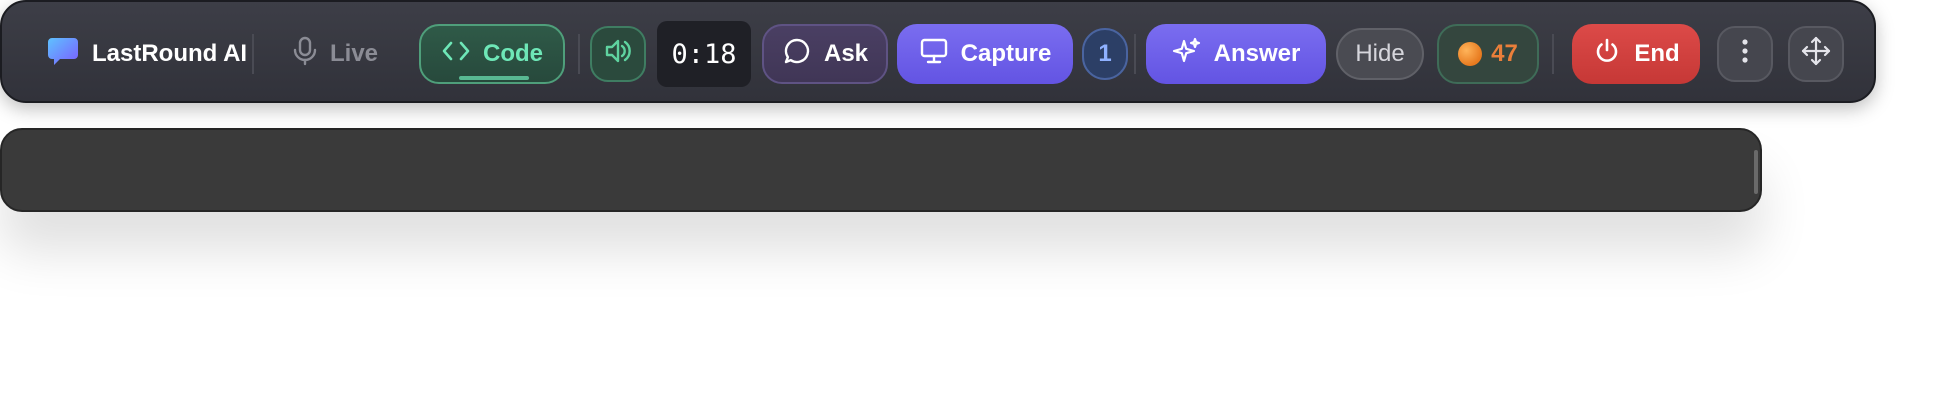 This screenshot has width=1954, height=400. What do you see at coordinates (1187, 54) in the screenshot?
I see `sparkles-icon` at bounding box center [1187, 54].